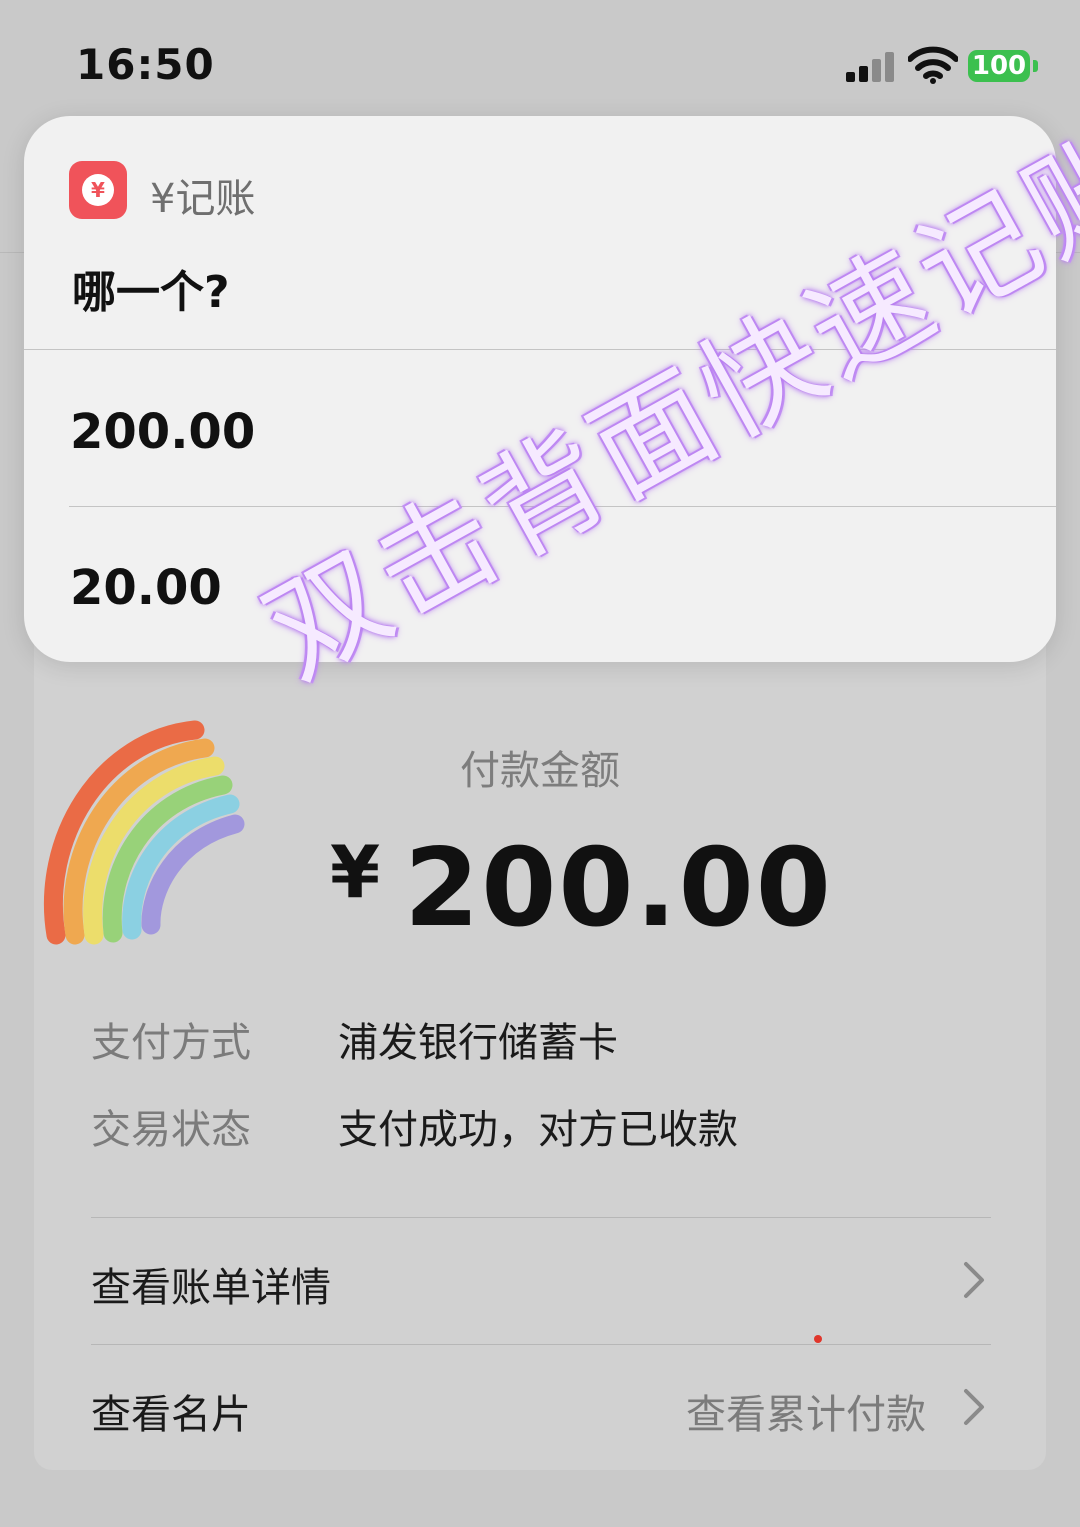 The image size is (1080, 1527). I want to click on battery-tip, so click(1035, 66).